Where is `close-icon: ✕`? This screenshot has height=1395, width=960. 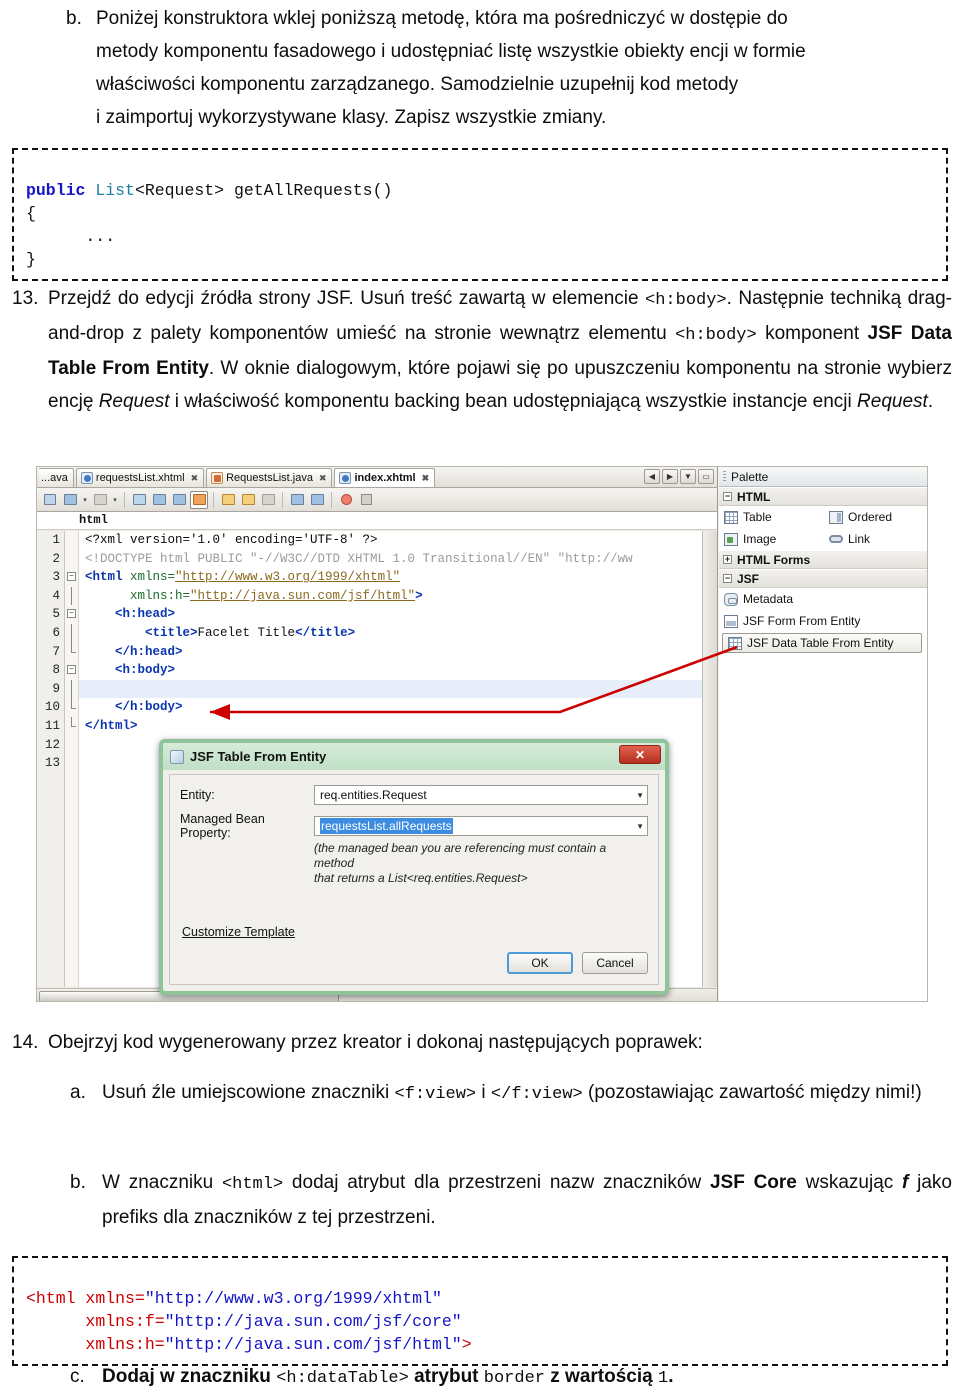 close-icon: ✕ is located at coordinates (640, 754).